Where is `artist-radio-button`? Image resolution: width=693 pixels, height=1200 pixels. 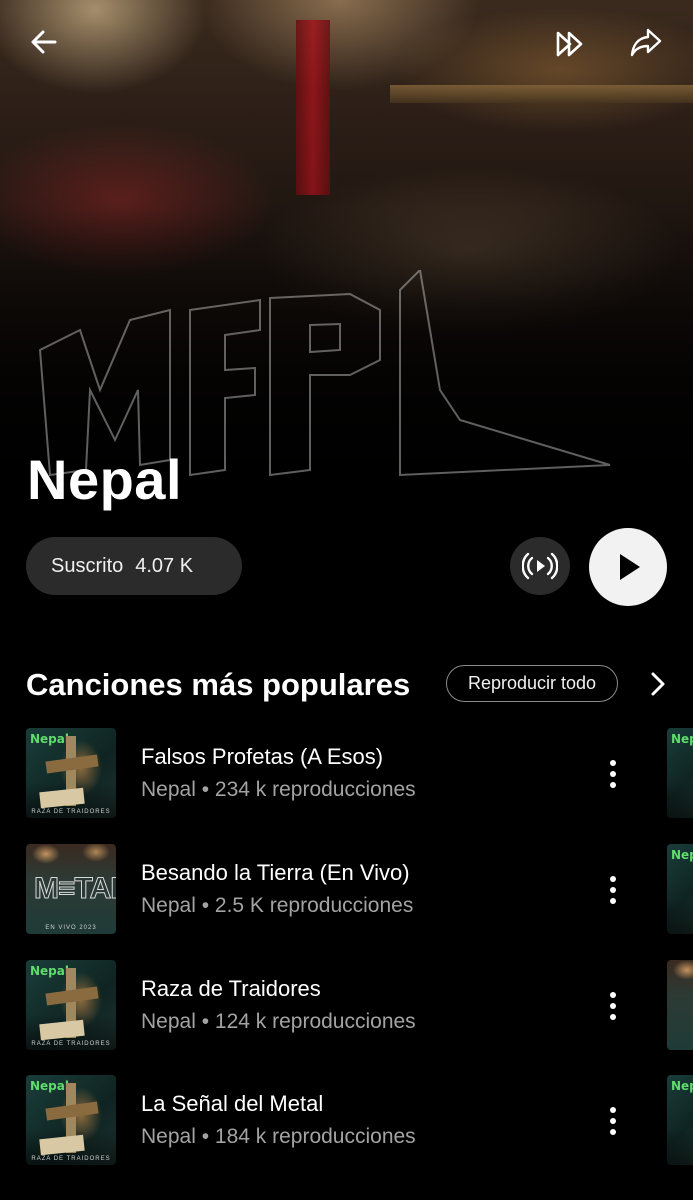
artist-radio-button is located at coordinates (540, 566).